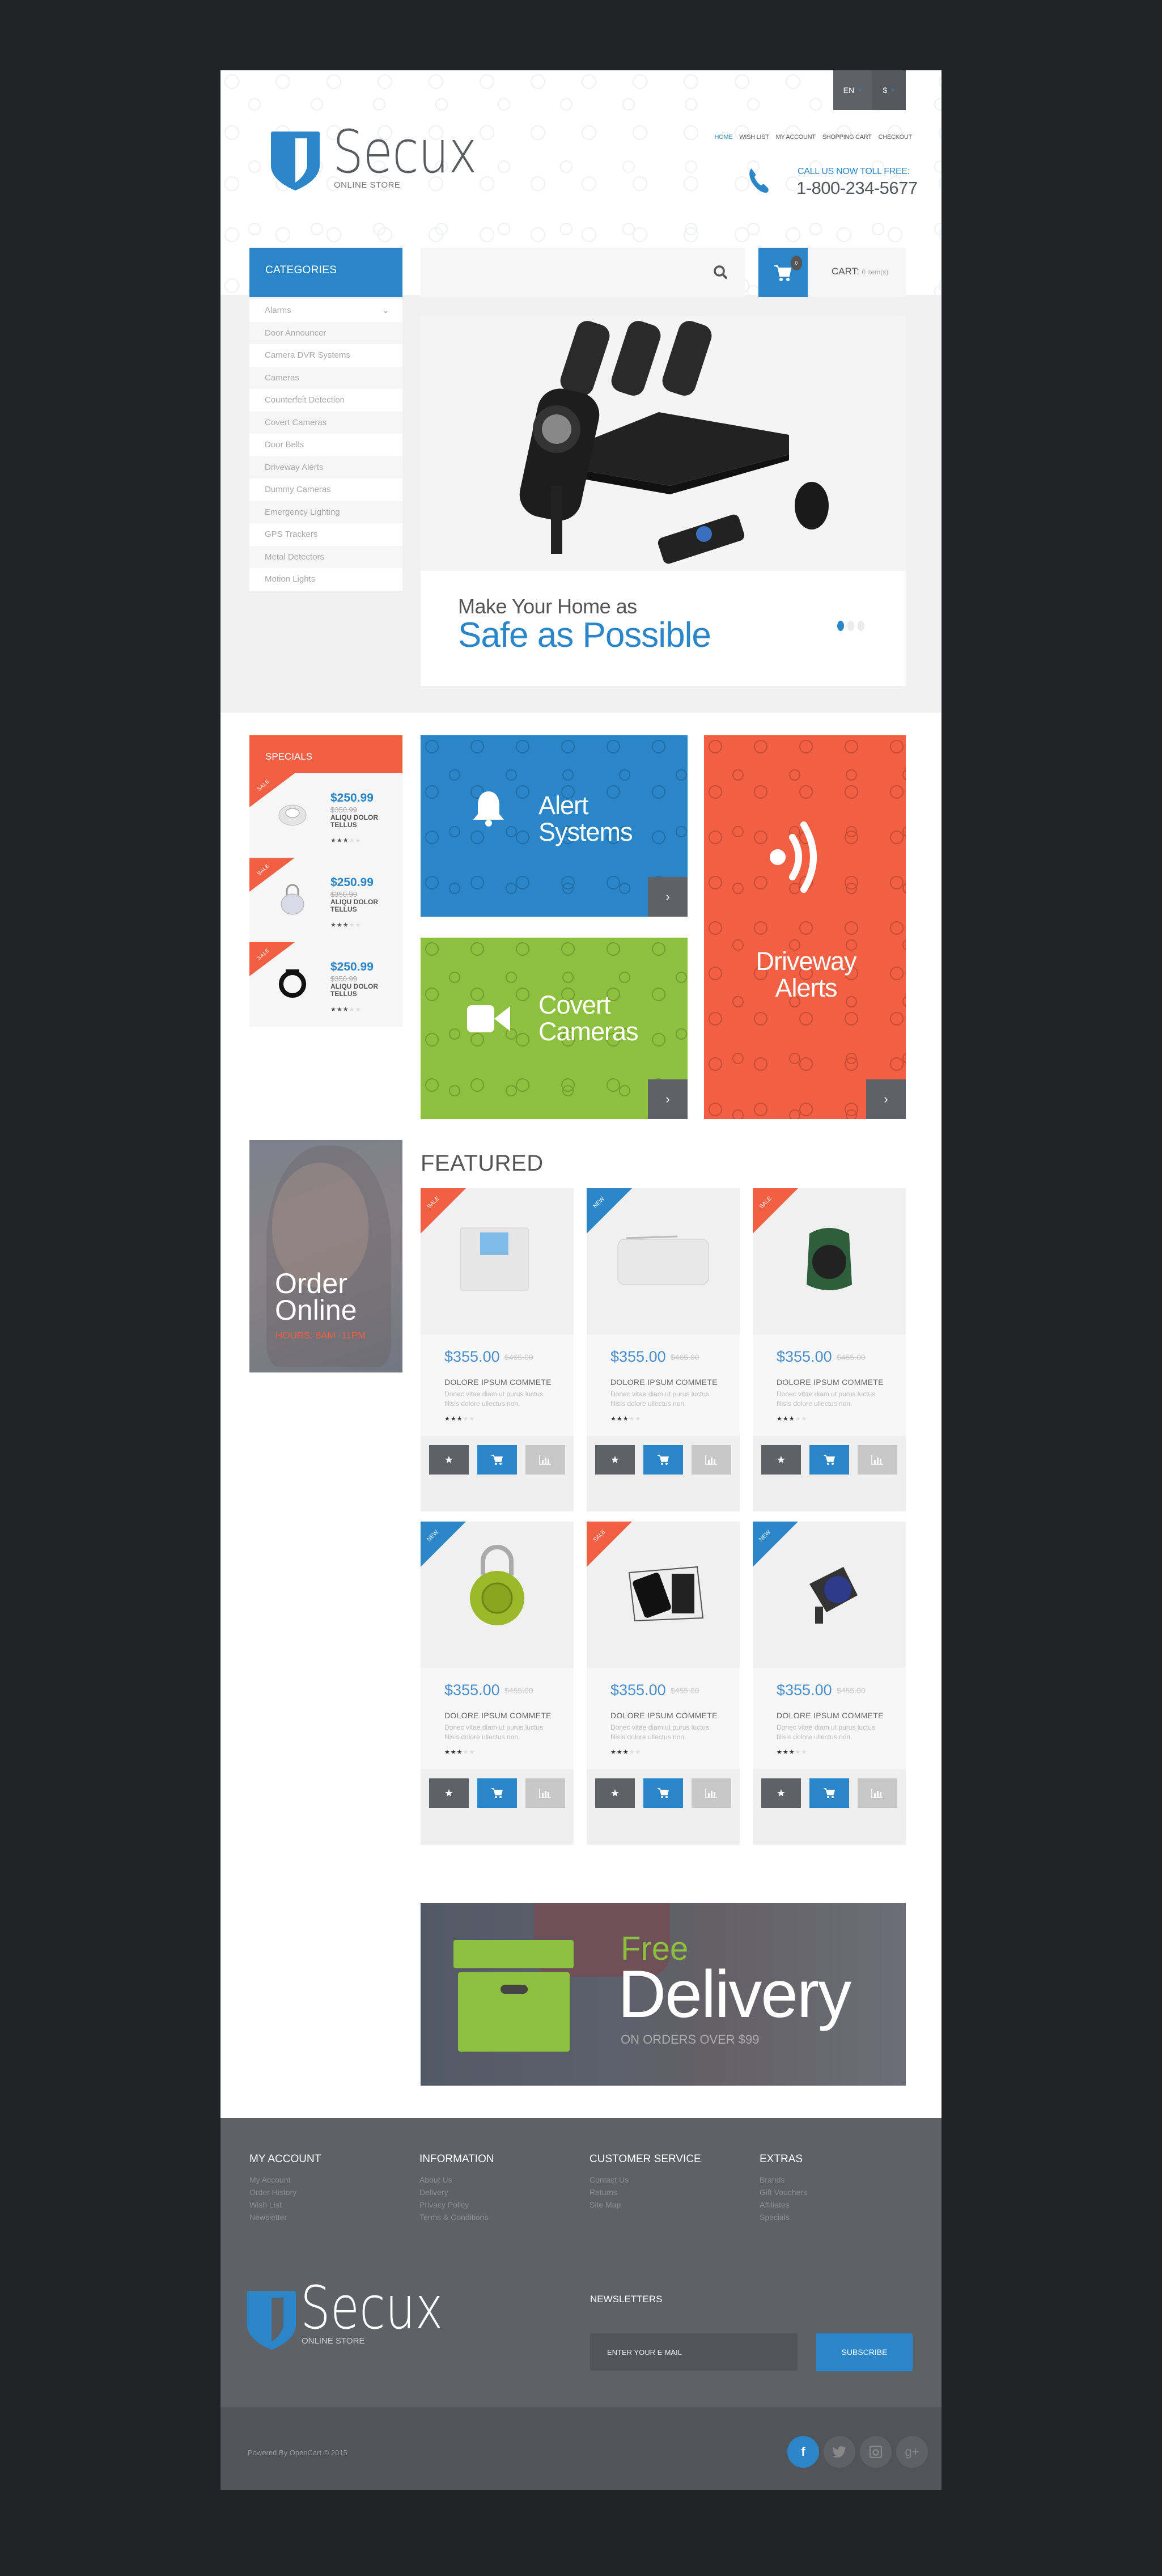  What do you see at coordinates (325, 355) in the screenshot?
I see `category-item: Camera DVR Systems` at bounding box center [325, 355].